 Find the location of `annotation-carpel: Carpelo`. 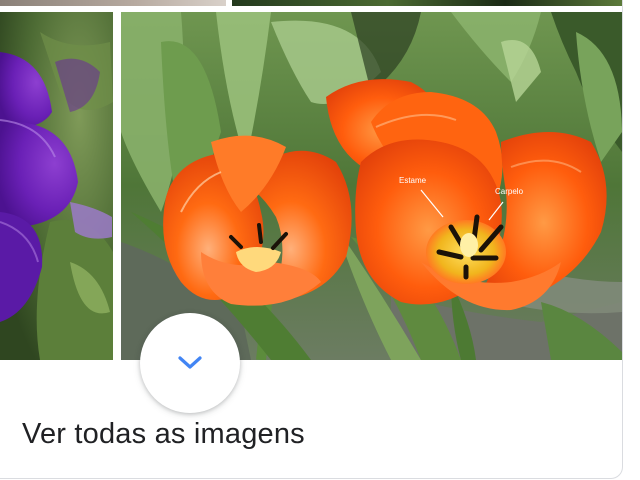

annotation-carpel: Carpelo is located at coordinates (509, 191).